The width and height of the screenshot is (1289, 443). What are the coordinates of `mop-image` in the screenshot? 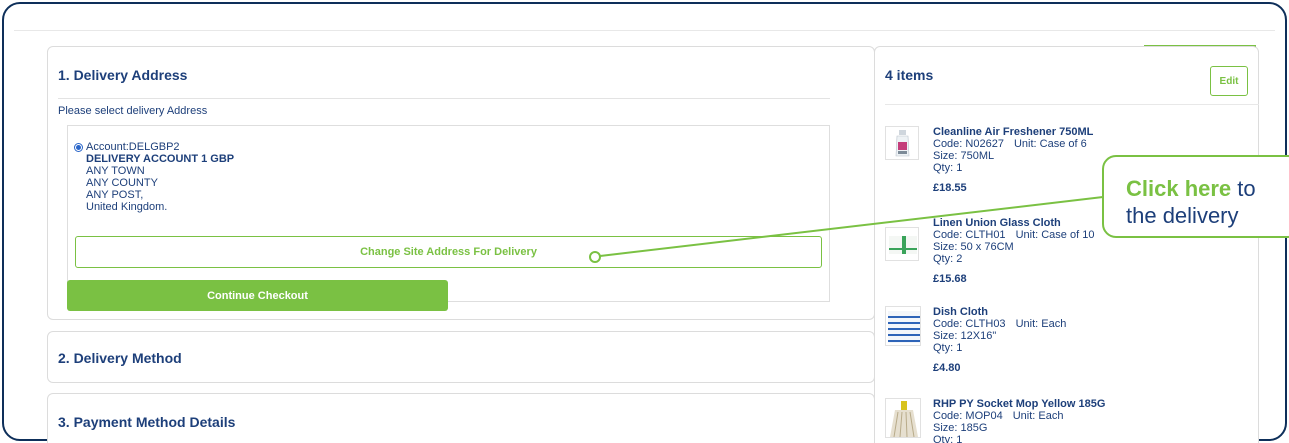 It's located at (903, 418).